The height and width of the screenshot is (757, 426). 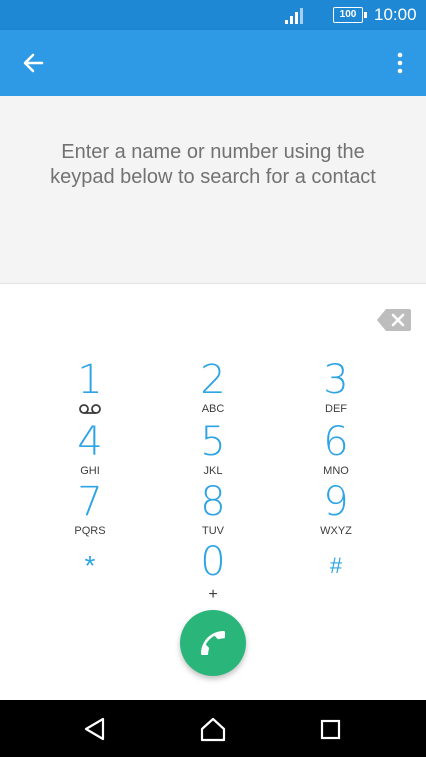 I want to click on nav-back-icon, so click(x=94, y=729).